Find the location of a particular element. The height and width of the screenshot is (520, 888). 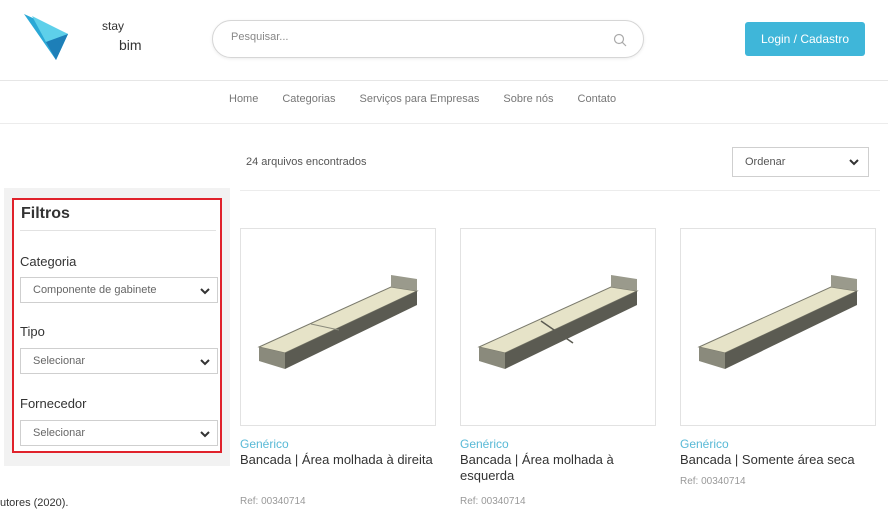

login-button: Login / Cadastro is located at coordinates (805, 39).